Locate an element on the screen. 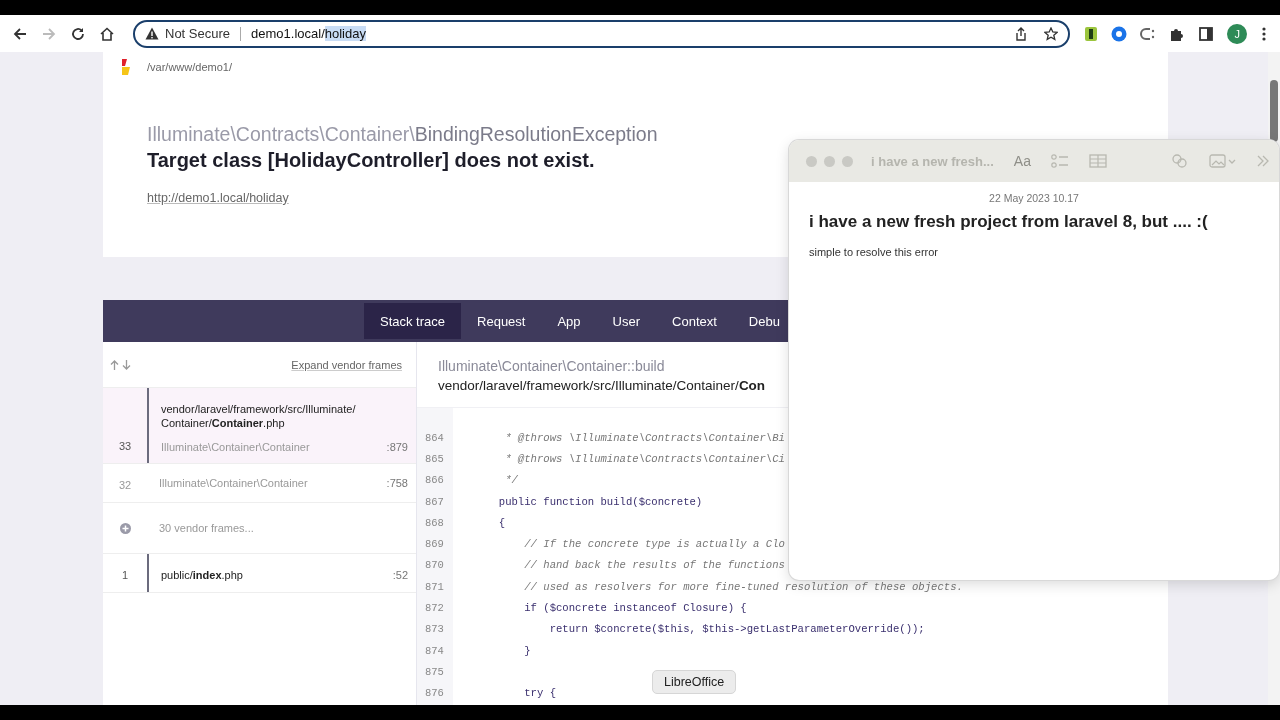 This screenshot has height=720, width=1280. code-line: try { is located at coordinates (539, 693).